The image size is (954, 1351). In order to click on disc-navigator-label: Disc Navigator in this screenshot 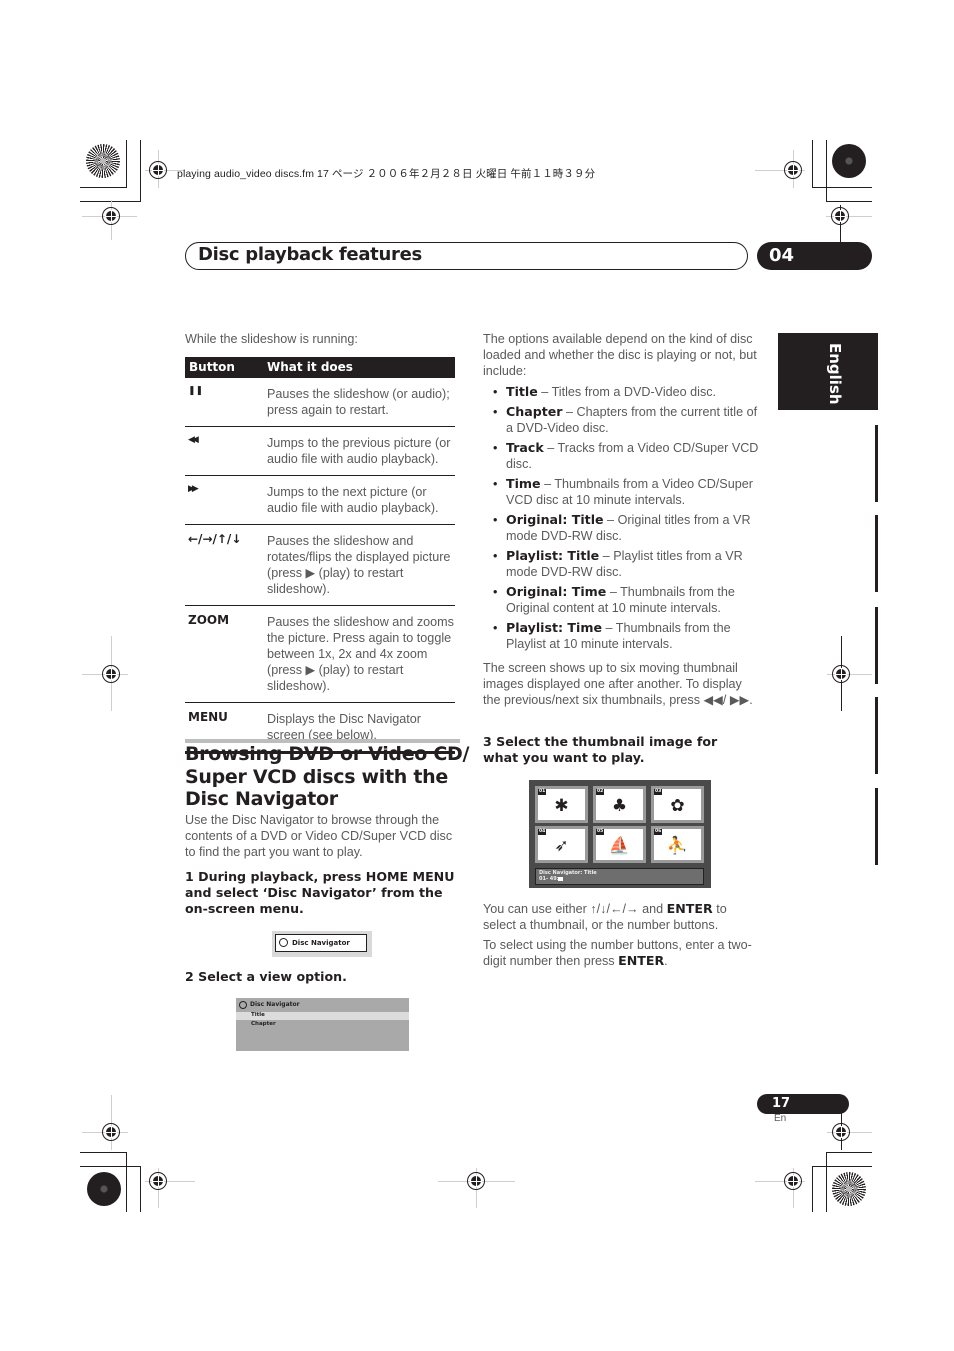, I will do `click(321, 943)`.